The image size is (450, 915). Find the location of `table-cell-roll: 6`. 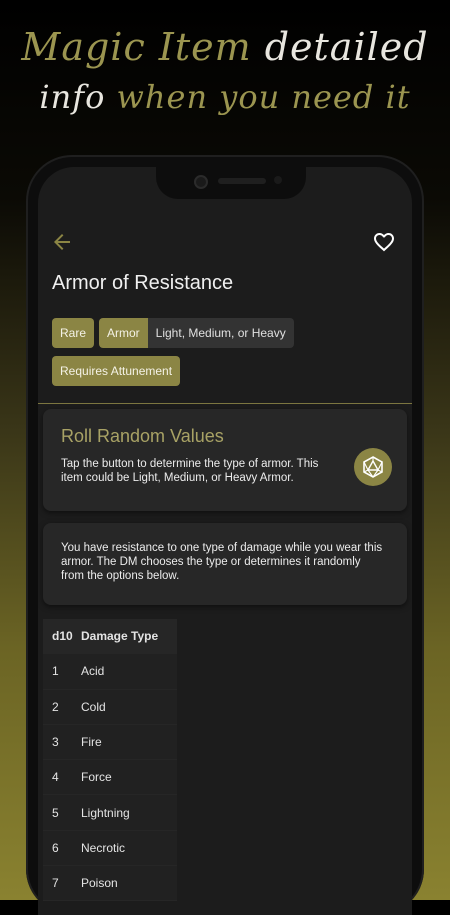

table-cell-roll: 6 is located at coordinates (55, 847).